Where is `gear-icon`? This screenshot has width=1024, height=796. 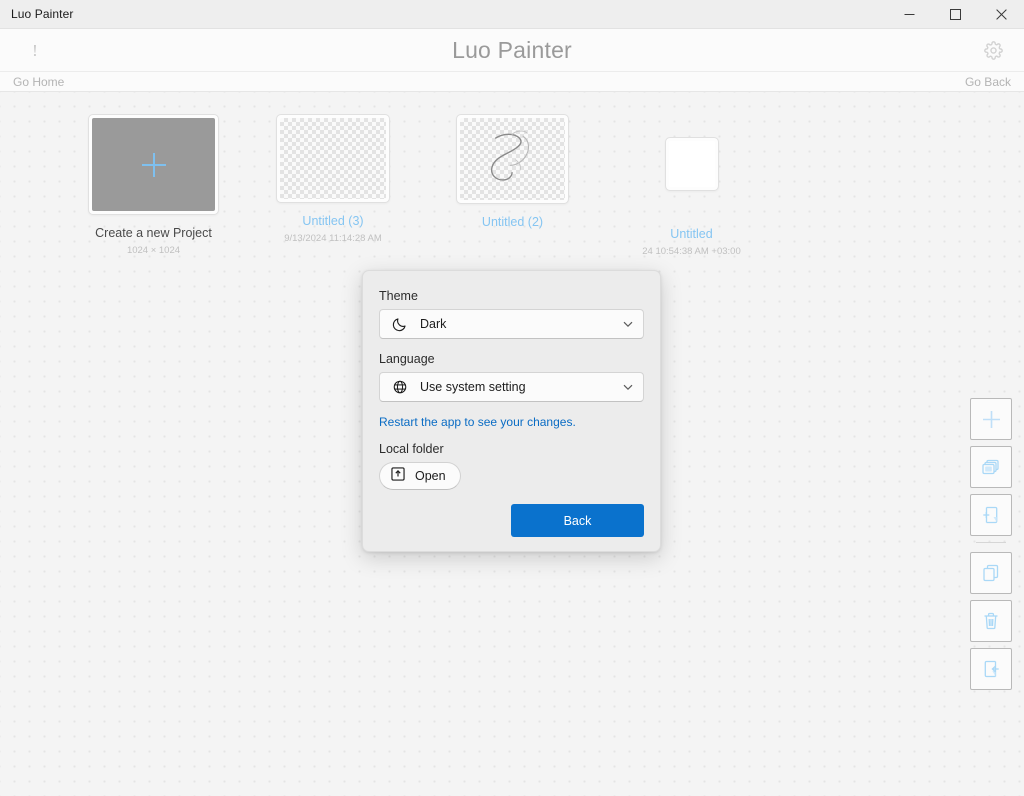 gear-icon is located at coordinates (993, 50).